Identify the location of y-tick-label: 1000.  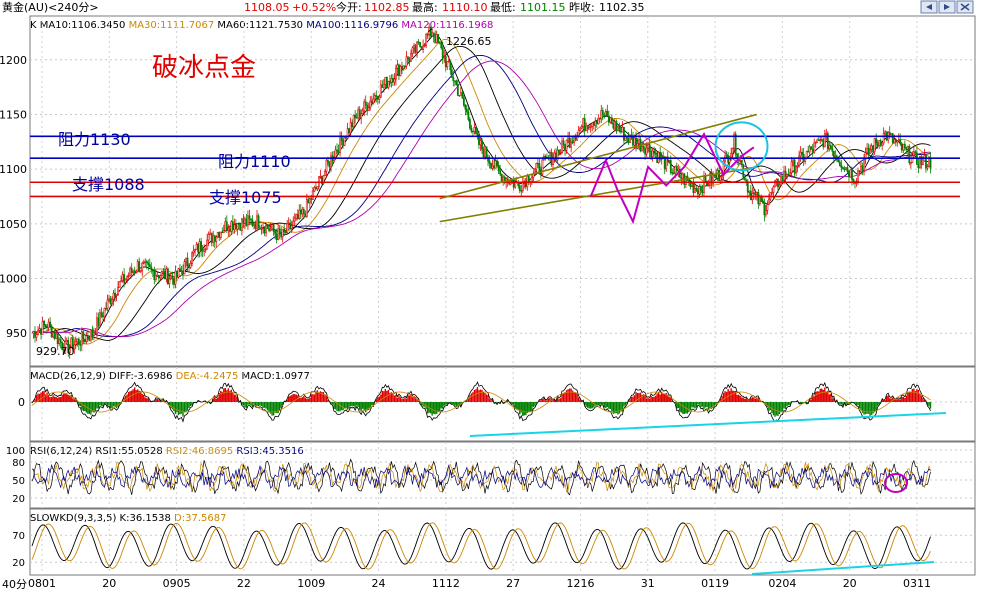
(13, 279).